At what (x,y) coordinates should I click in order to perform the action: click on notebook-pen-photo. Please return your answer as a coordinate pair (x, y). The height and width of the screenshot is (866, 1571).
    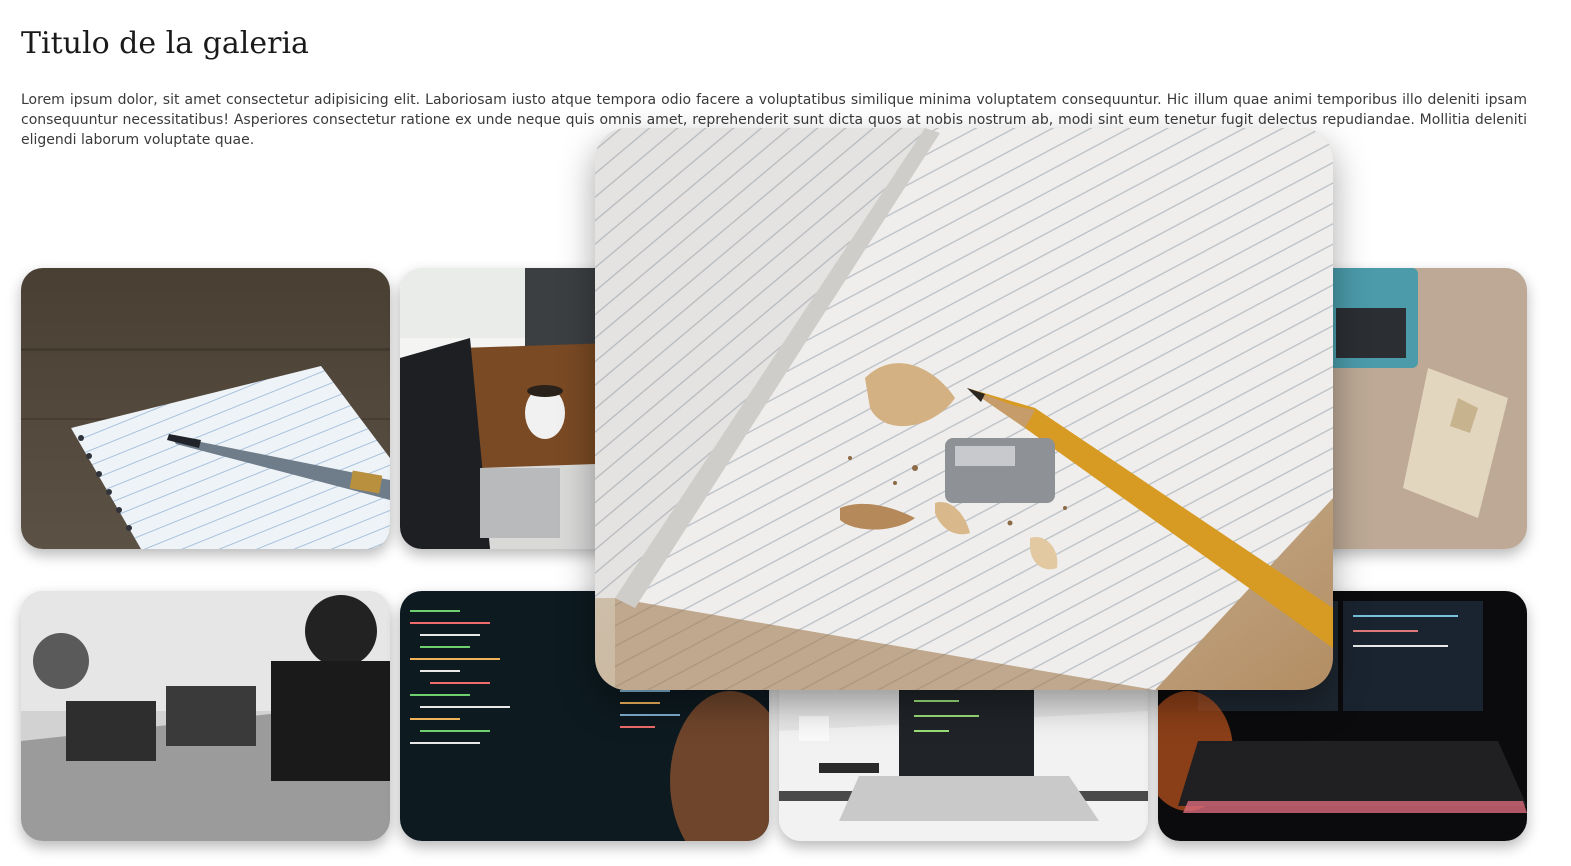
    Looking at the image, I should click on (205, 408).